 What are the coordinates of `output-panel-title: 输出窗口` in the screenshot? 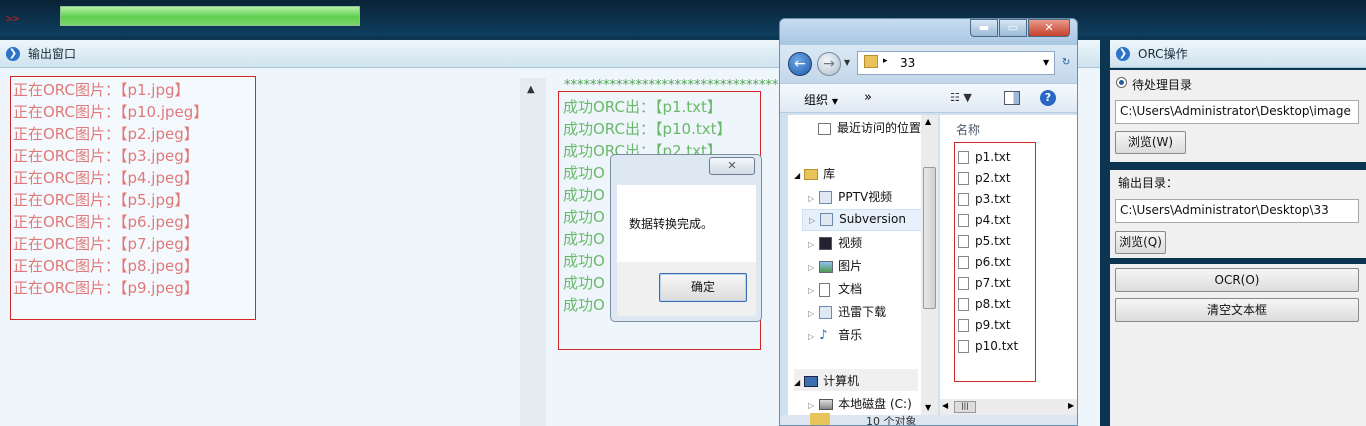 It's located at (52, 54).